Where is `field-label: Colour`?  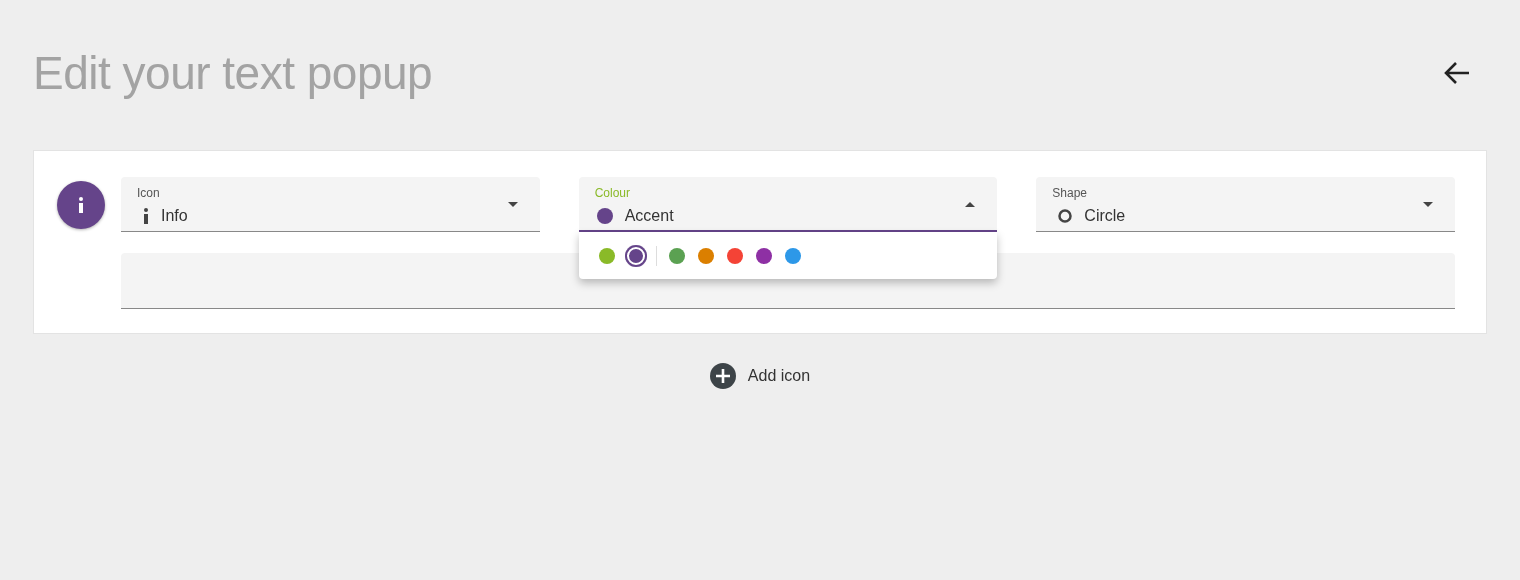
field-label: Colour is located at coordinates (612, 193).